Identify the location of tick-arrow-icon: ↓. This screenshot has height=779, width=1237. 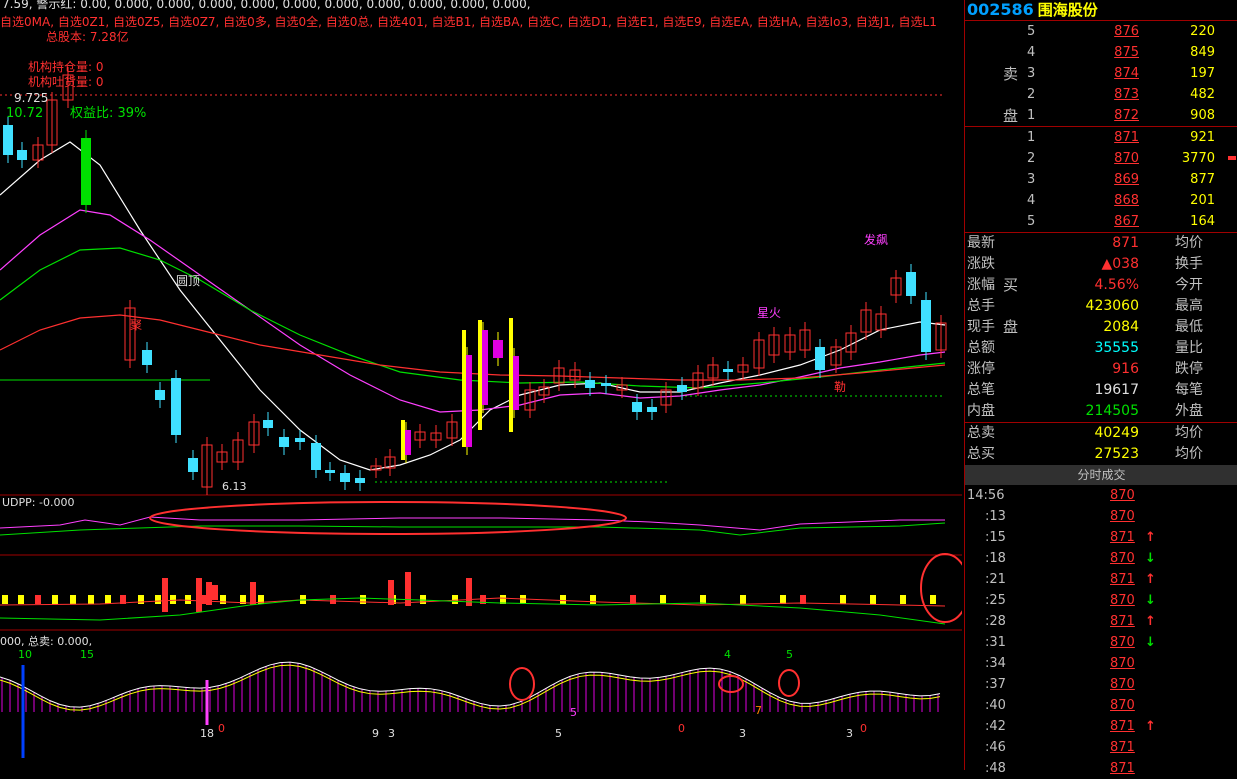
(1150, 642).